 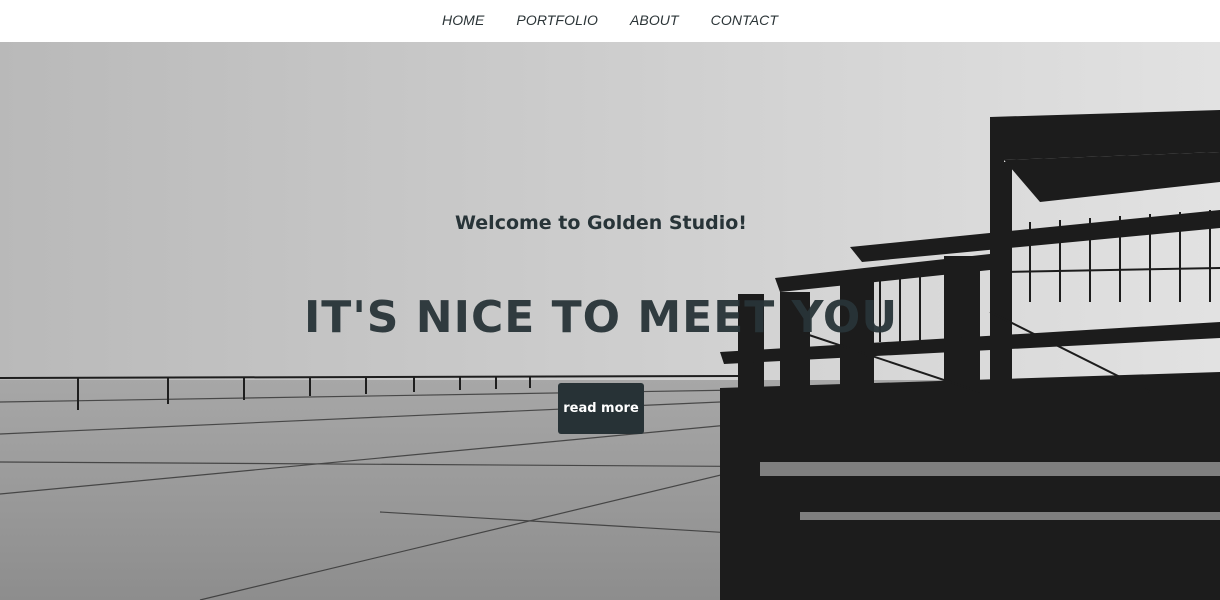 I want to click on nav-item-contact: CONTACT, so click(x=744, y=21).